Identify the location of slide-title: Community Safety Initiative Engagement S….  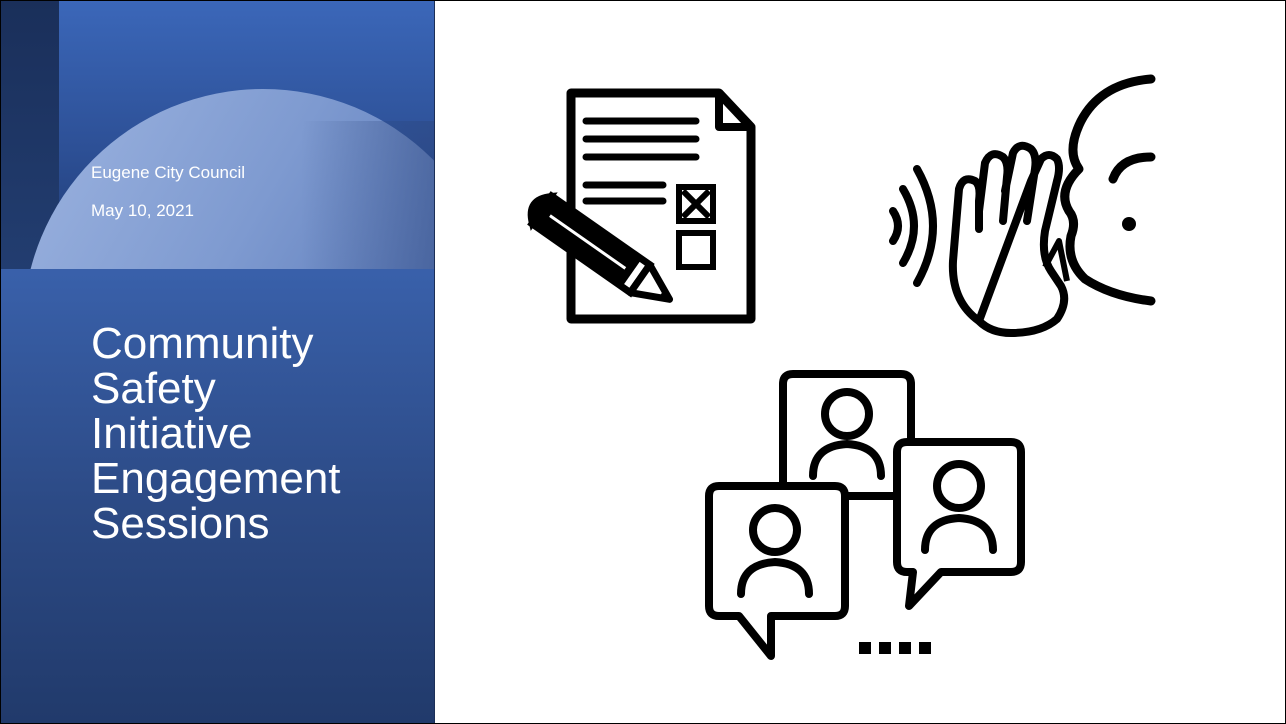
(256, 433).